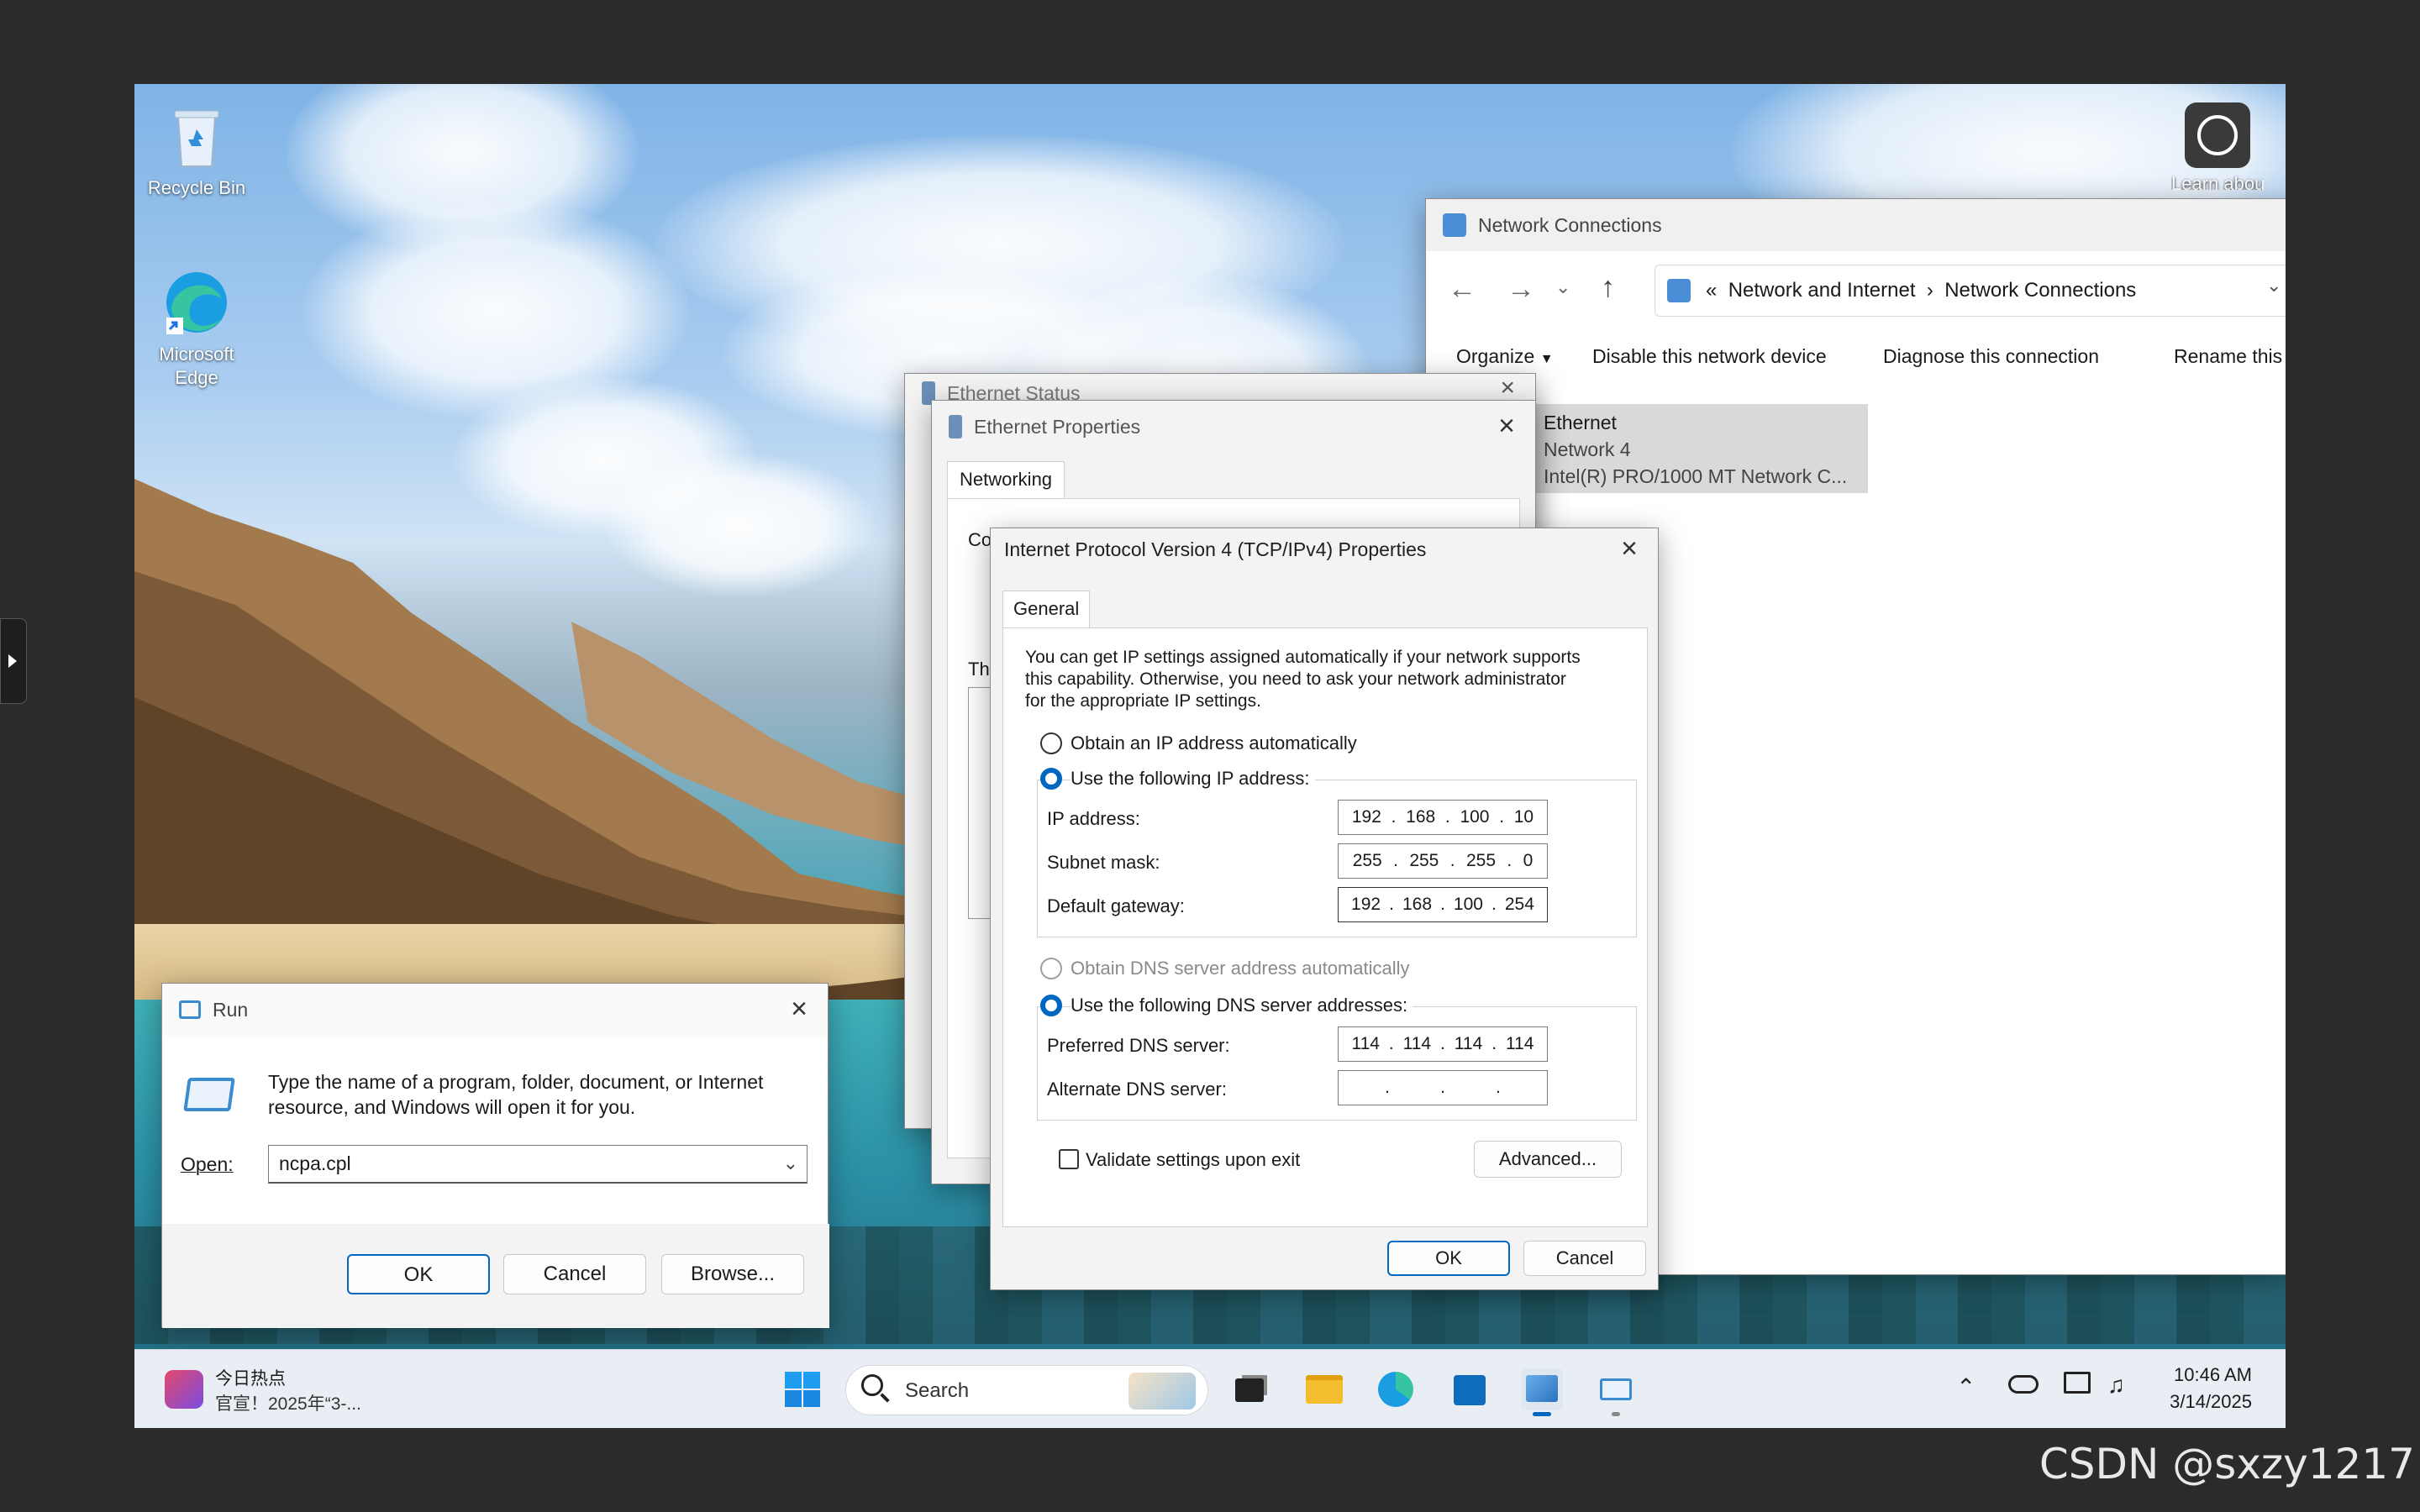  Describe the element at coordinates (196, 328) in the screenshot. I see `desktop-icon-edge: Microsoft Edge` at that location.